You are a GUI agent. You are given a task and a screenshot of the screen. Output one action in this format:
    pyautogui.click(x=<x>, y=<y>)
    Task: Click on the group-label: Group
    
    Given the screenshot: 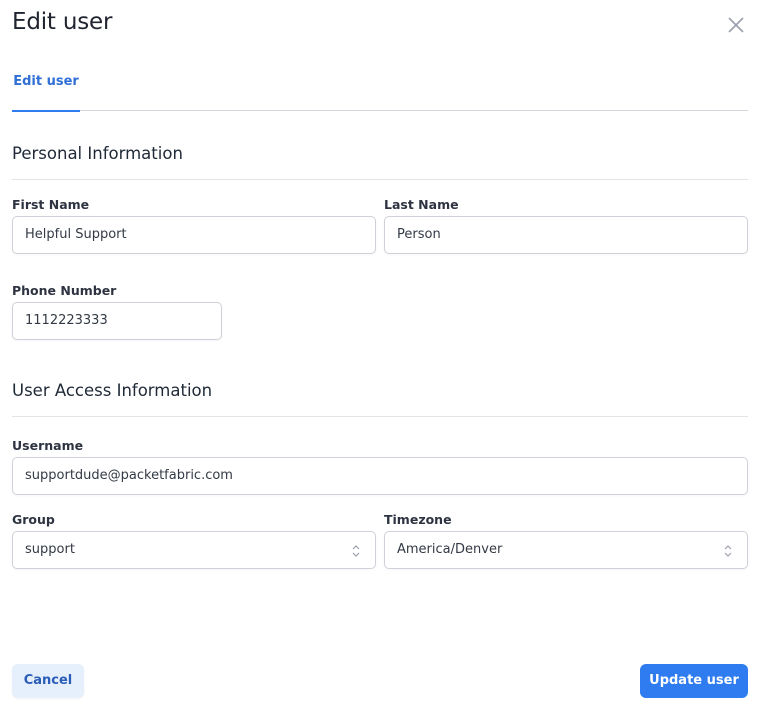 What is the action you would take?
    pyautogui.click(x=33, y=519)
    